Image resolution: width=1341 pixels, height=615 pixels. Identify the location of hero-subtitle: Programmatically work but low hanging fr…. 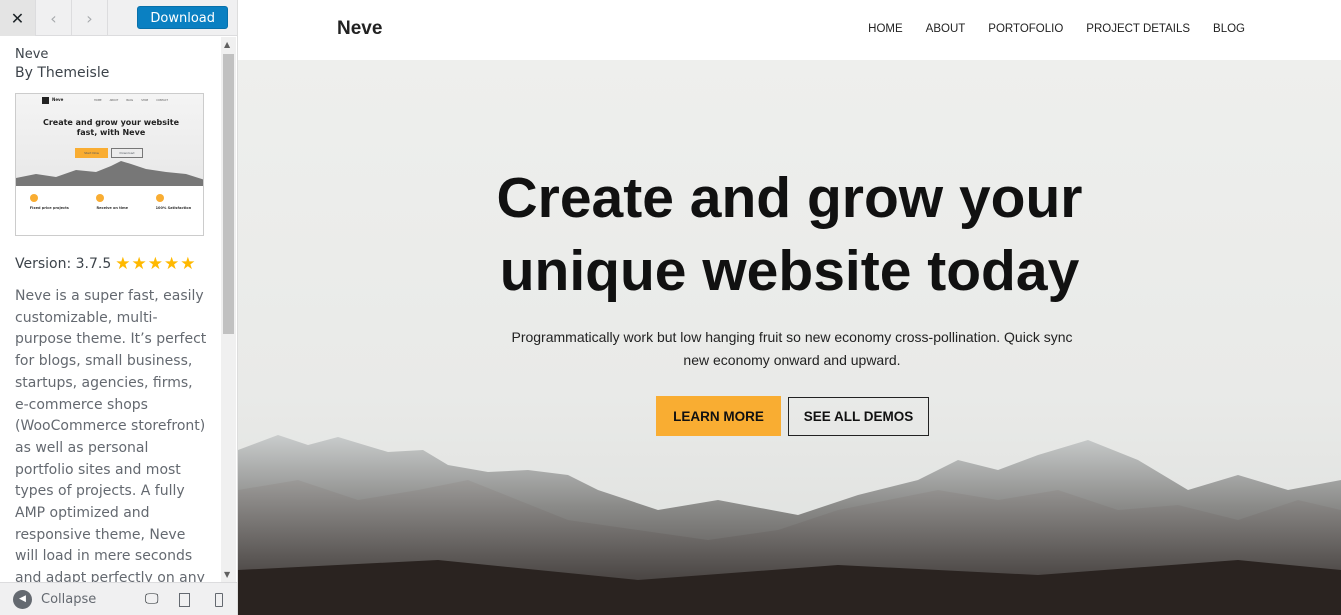
(792, 348).